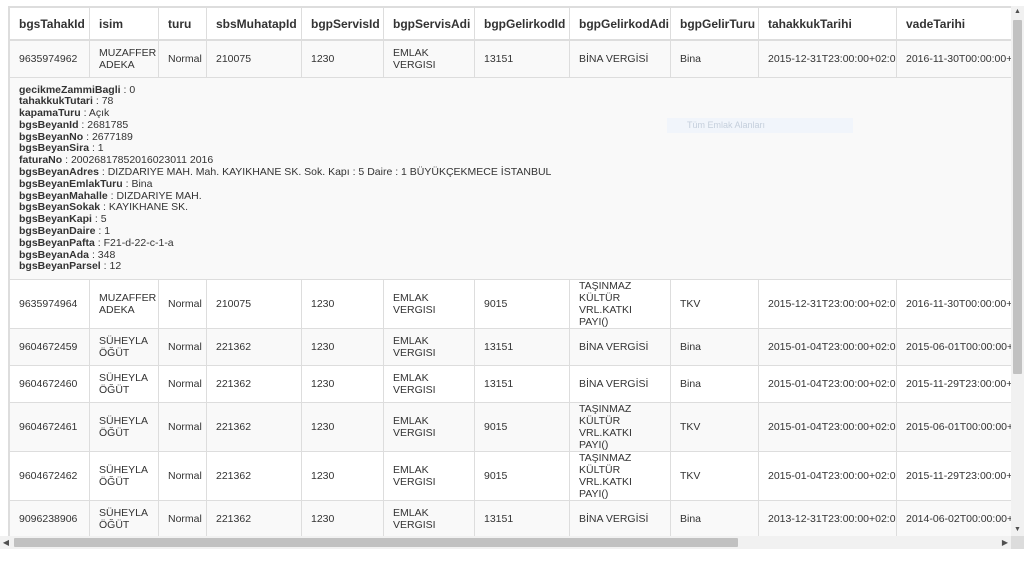 This screenshot has width=1024, height=581. I want to click on detail-line: bgsBeyanId : 2681785, so click(74, 124).